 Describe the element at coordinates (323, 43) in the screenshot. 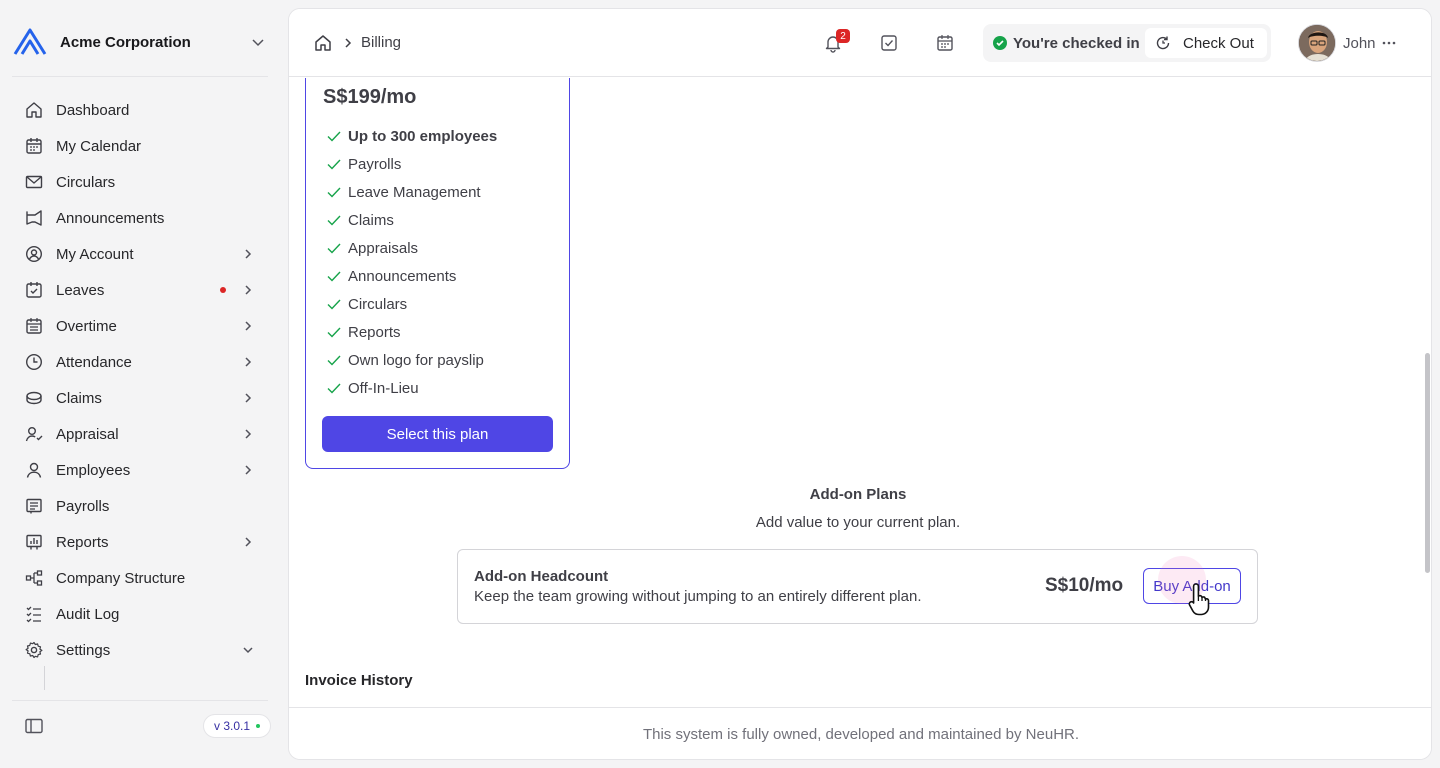

I see `home-icon` at that location.